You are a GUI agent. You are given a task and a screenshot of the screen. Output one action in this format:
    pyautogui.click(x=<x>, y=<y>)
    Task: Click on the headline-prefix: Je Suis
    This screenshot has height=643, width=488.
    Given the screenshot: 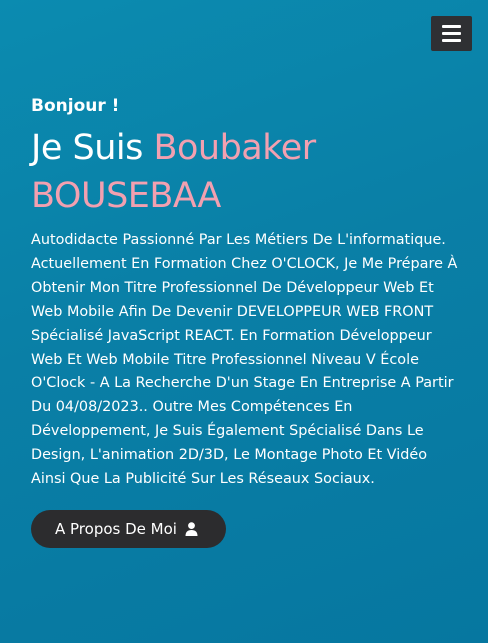 What is the action you would take?
    pyautogui.click(x=92, y=148)
    